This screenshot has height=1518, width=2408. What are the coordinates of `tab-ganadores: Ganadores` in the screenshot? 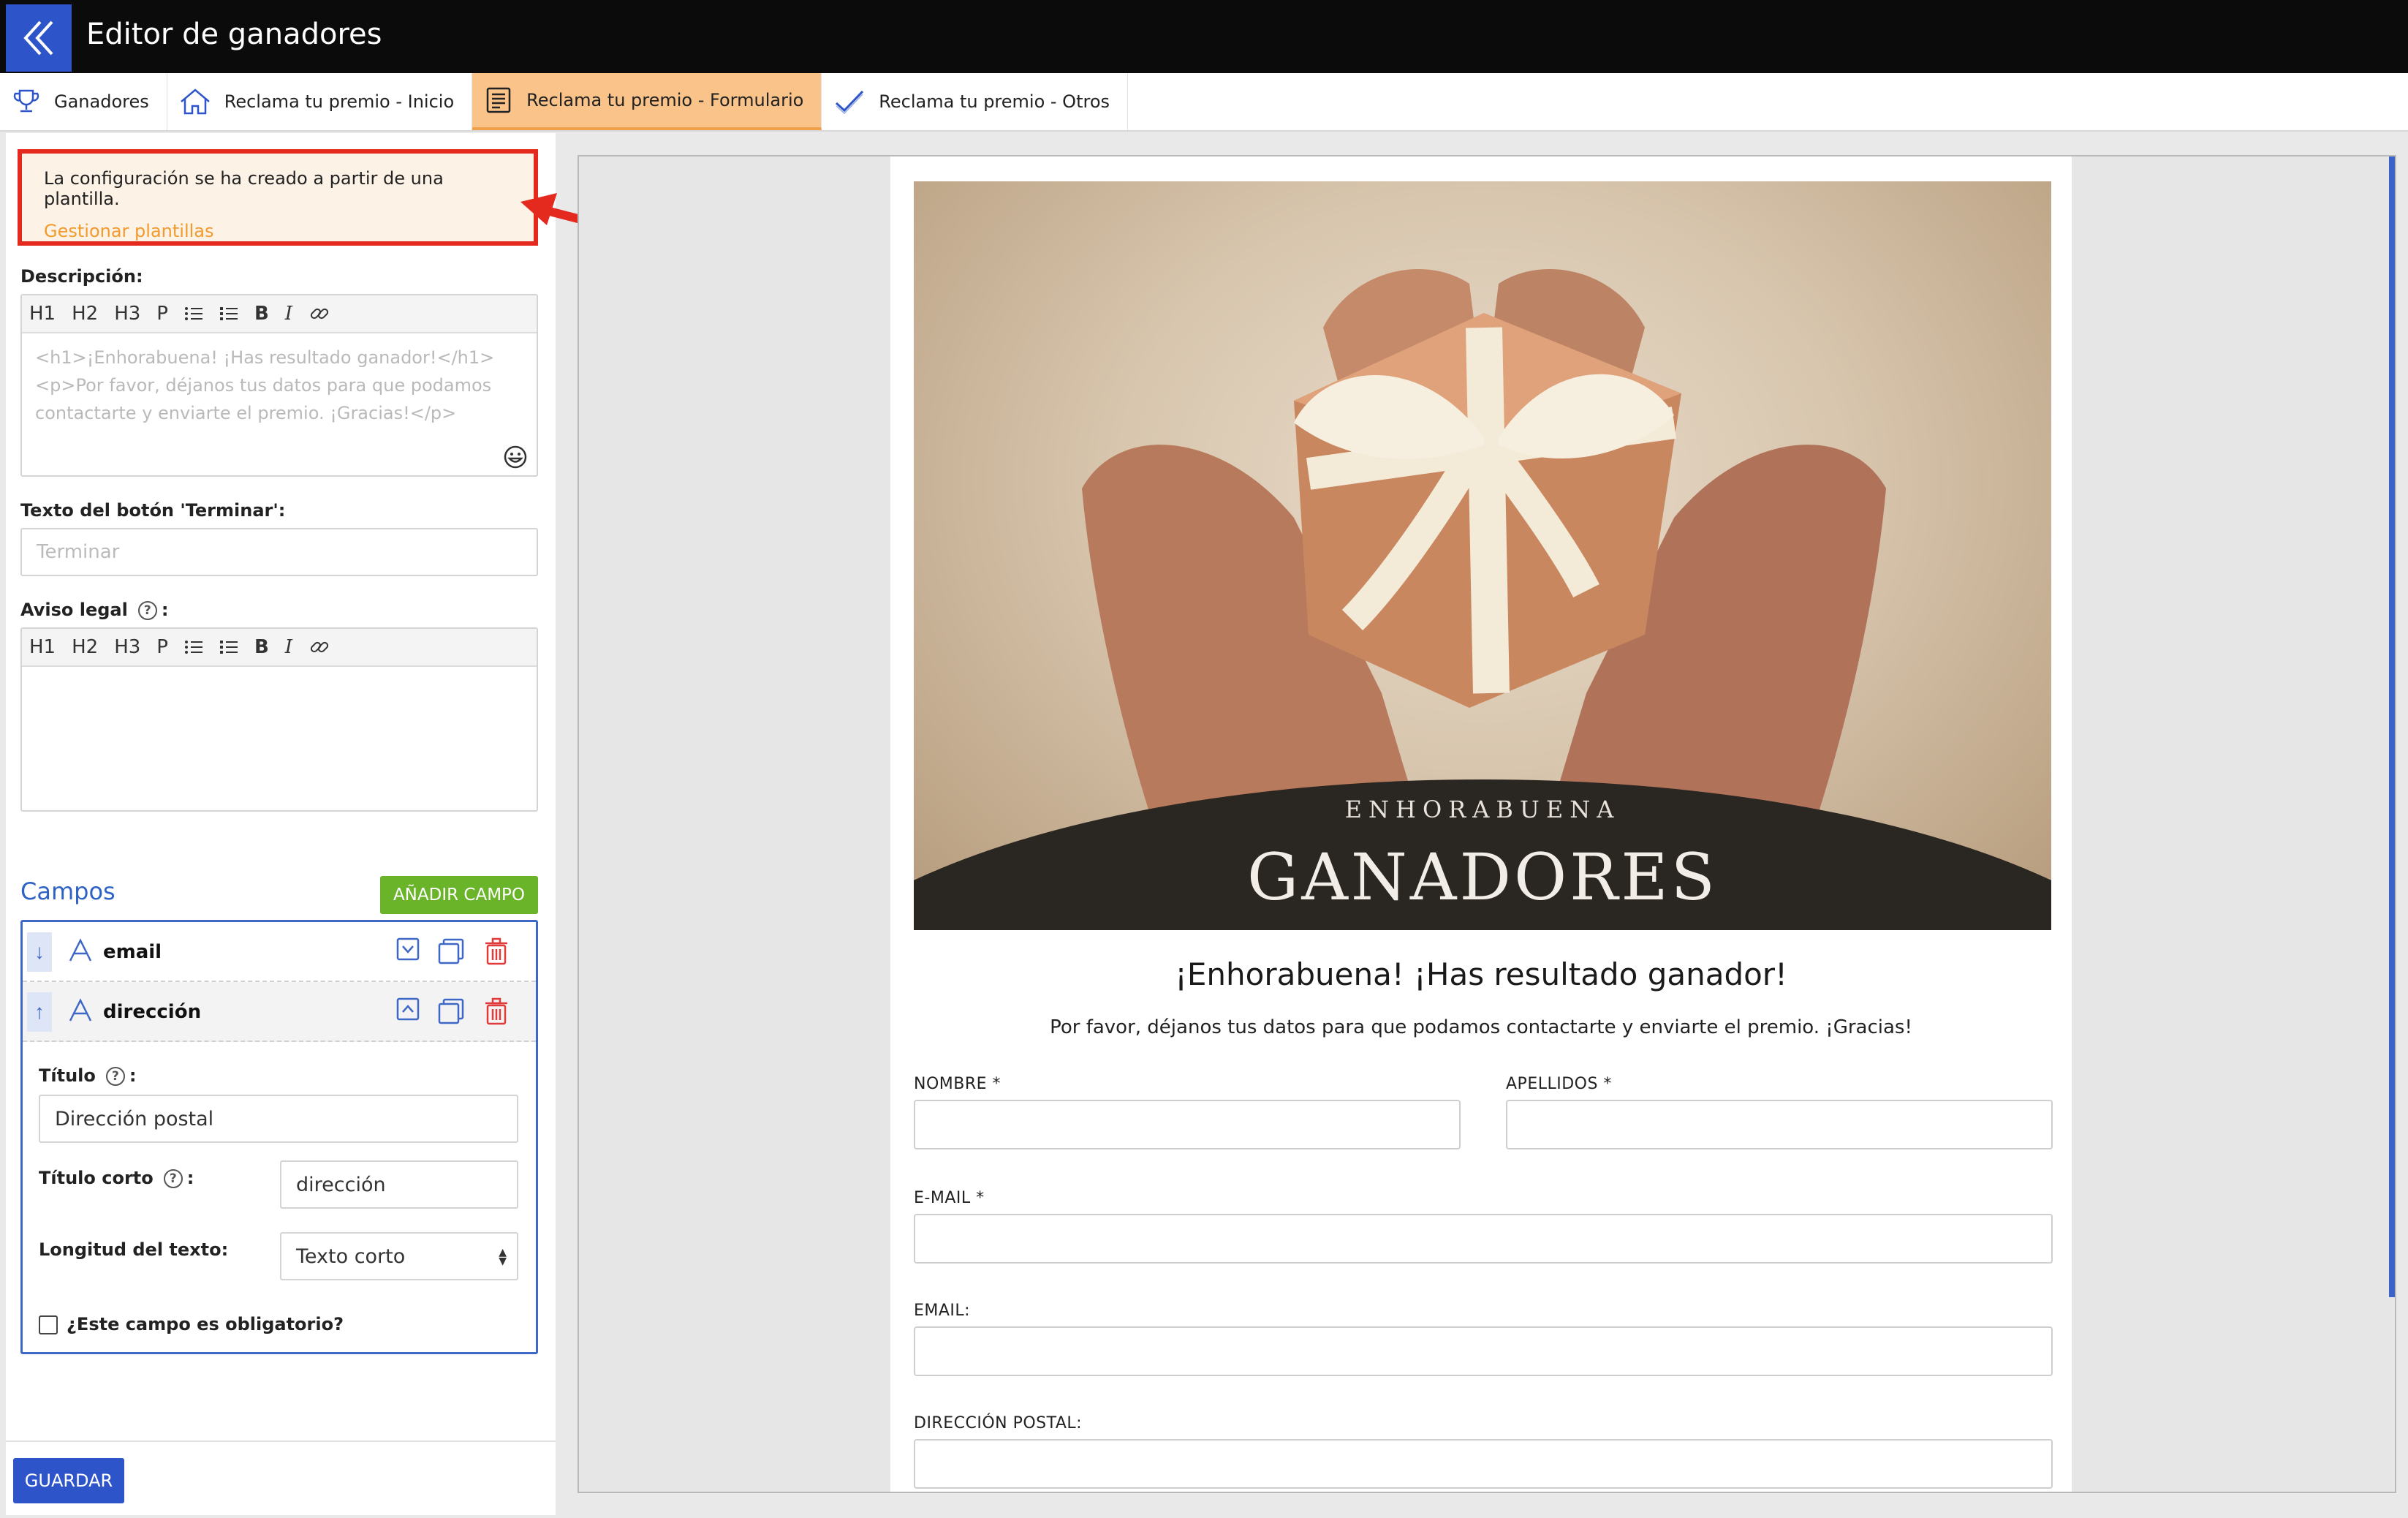 It's located at (84, 101).